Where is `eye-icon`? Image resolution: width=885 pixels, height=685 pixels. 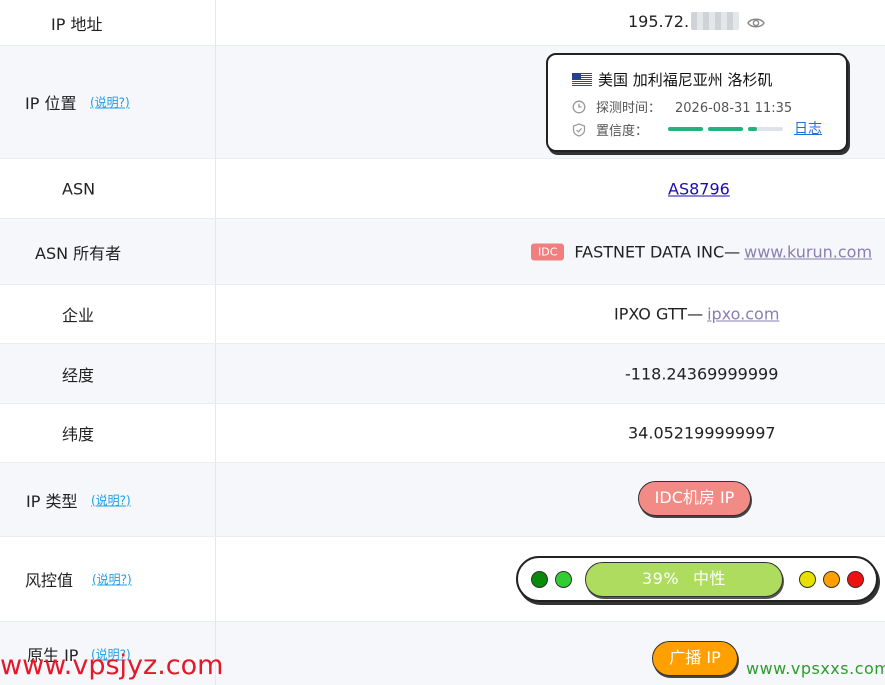 eye-icon is located at coordinates (756, 24).